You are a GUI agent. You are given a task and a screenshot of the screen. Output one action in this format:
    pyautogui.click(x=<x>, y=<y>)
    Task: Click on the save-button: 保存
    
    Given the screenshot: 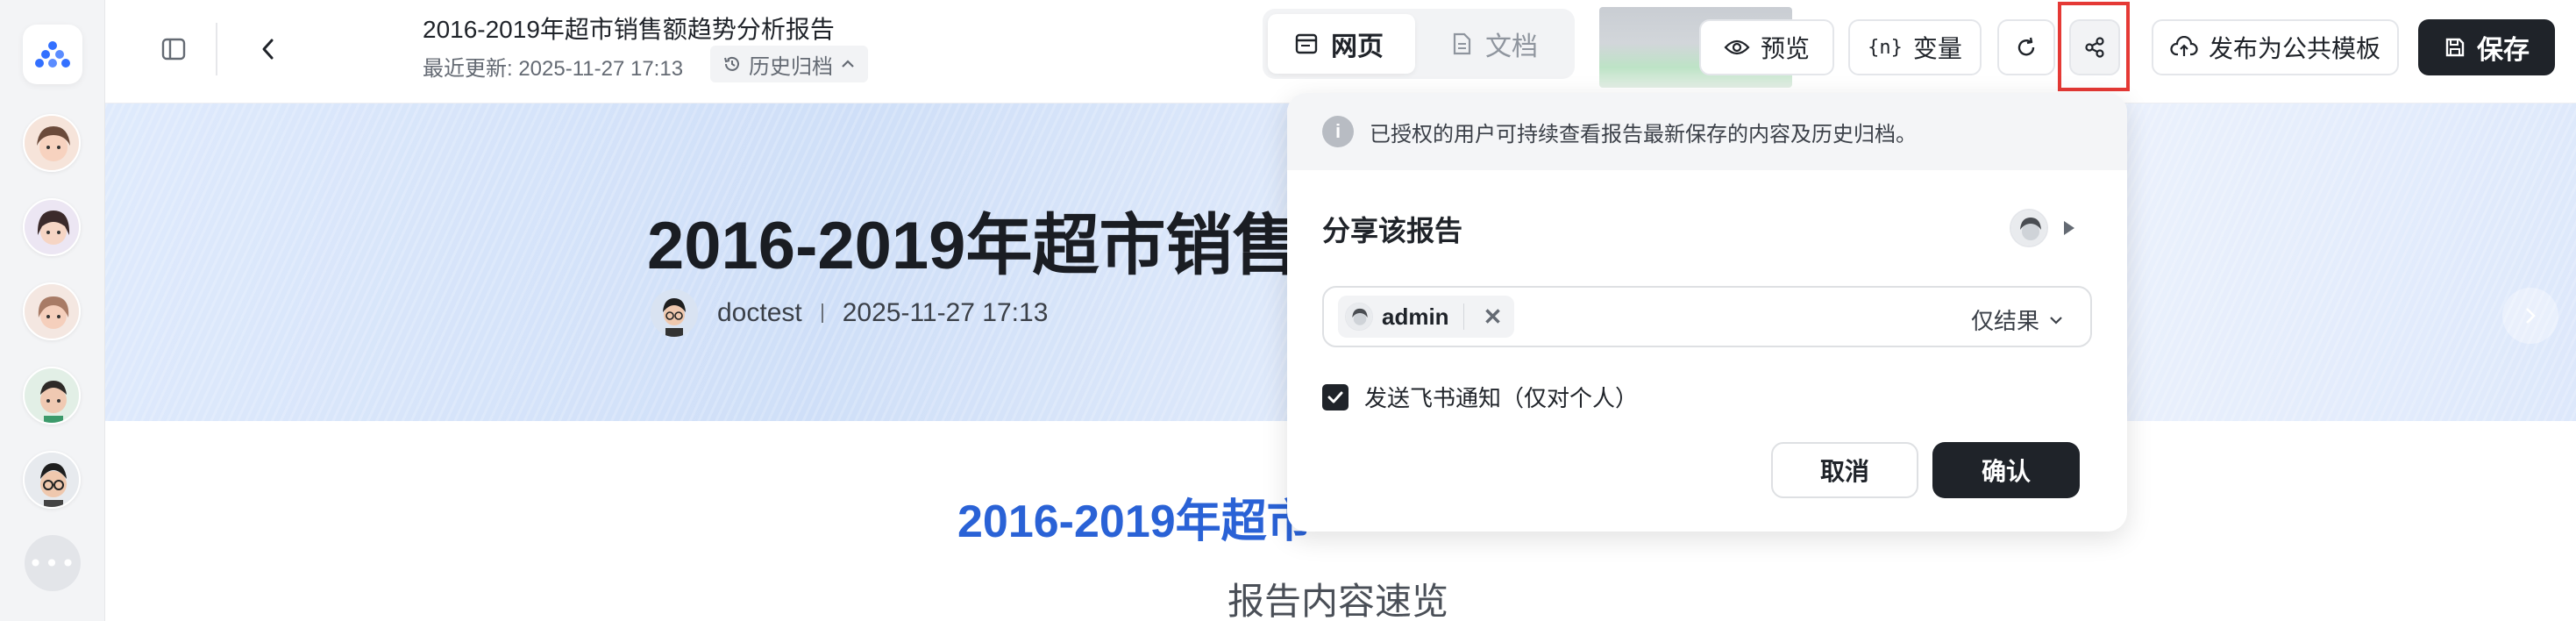 What is the action you would take?
    pyautogui.click(x=2486, y=47)
    